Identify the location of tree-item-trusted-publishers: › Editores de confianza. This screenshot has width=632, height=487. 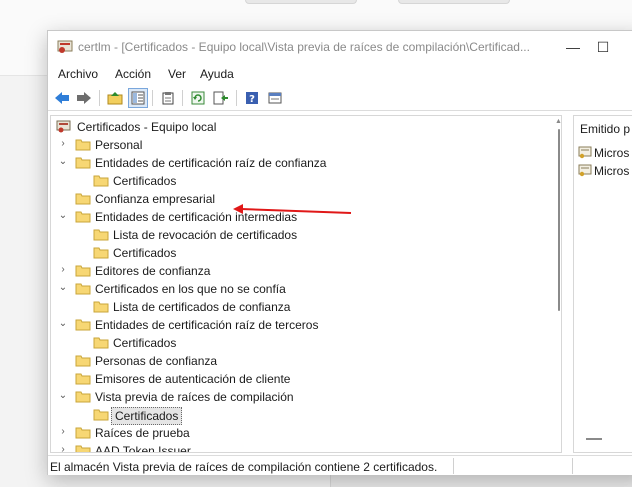
(301, 271).